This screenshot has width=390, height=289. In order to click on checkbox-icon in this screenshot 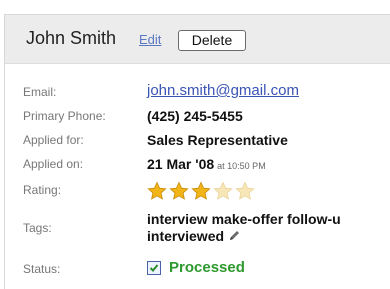, I will do `click(154, 267)`.